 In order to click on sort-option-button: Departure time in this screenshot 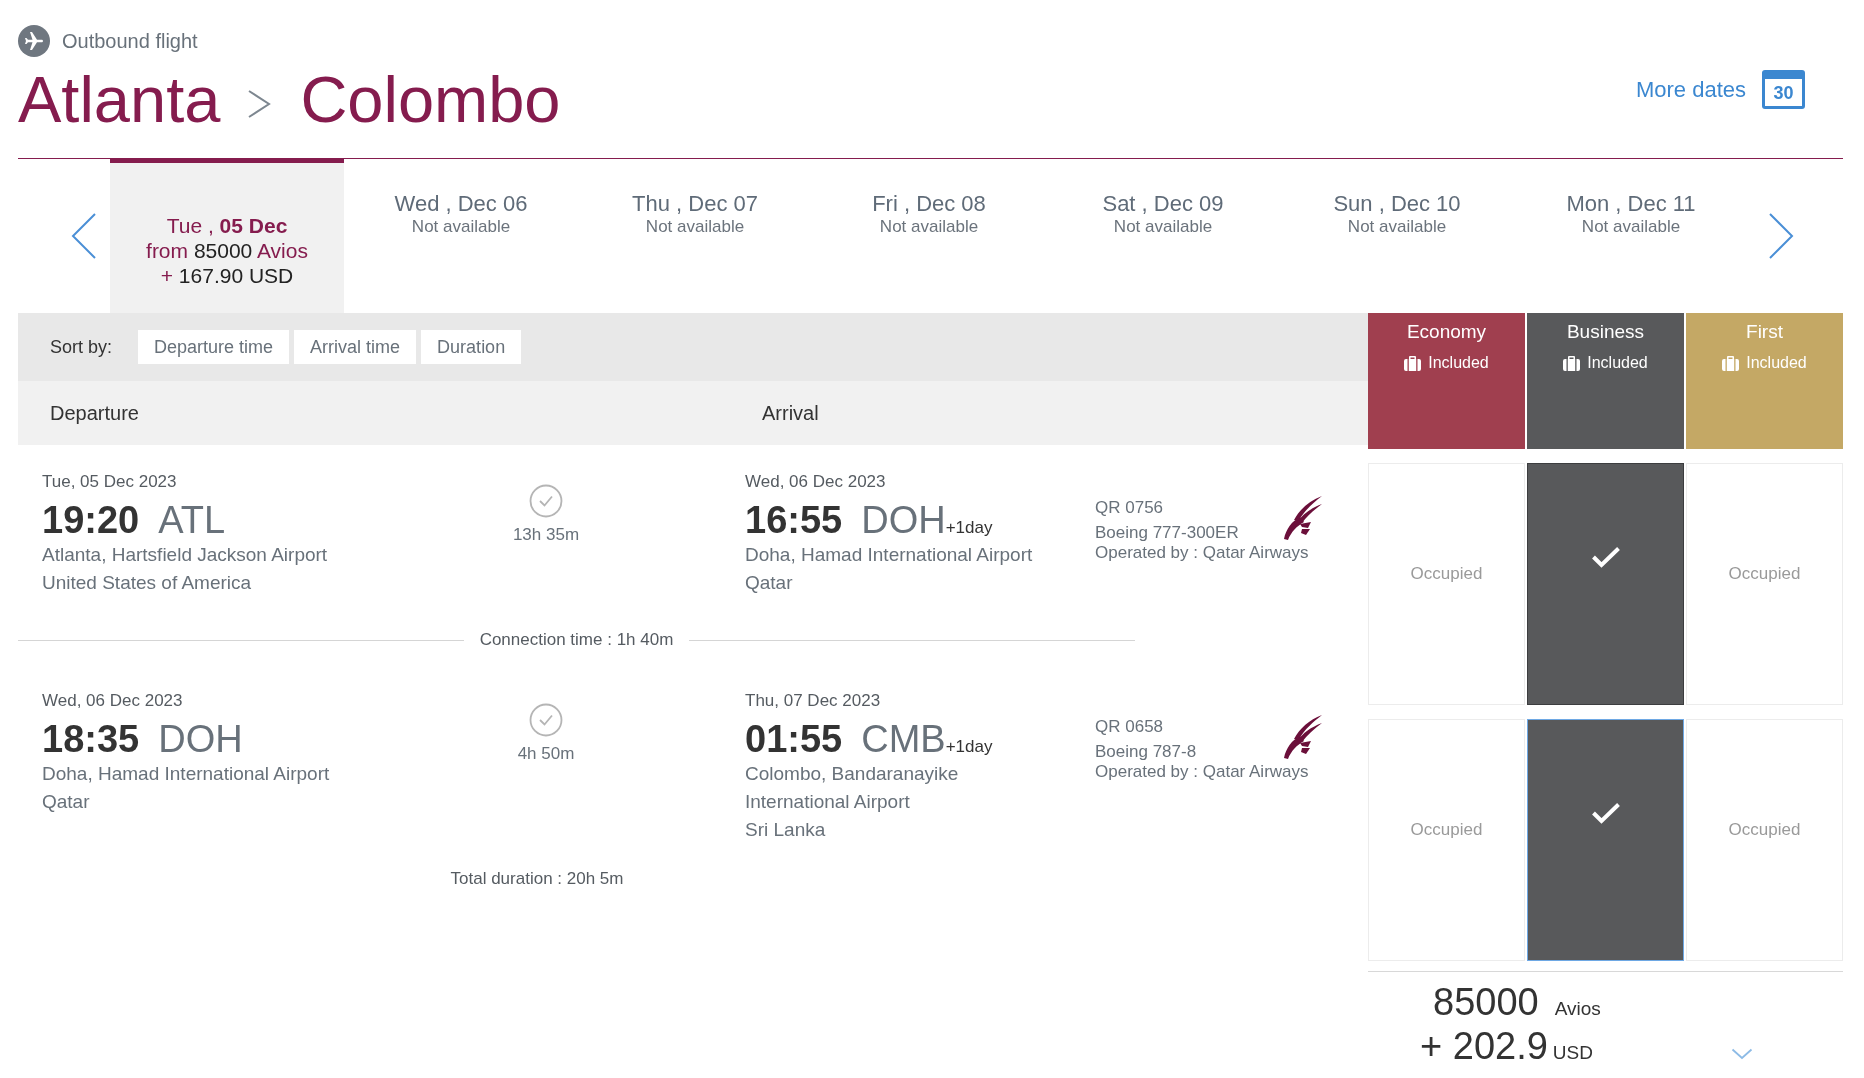, I will do `click(214, 347)`.